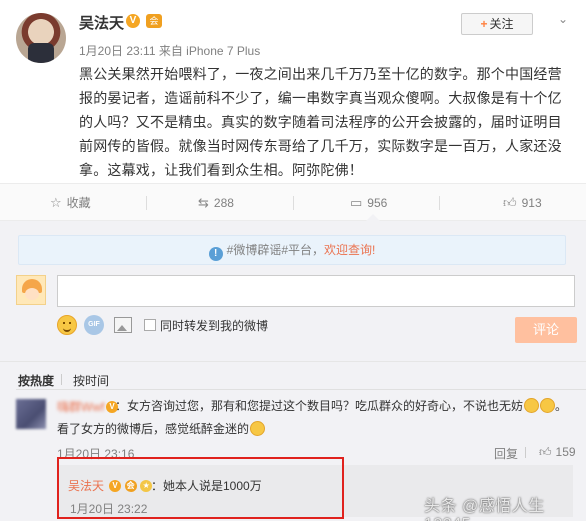 Image resolution: width=586 pixels, height=521 pixels. Describe the element at coordinates (200, 488) in the screenshot. I see `red-highlight-box` at that location.